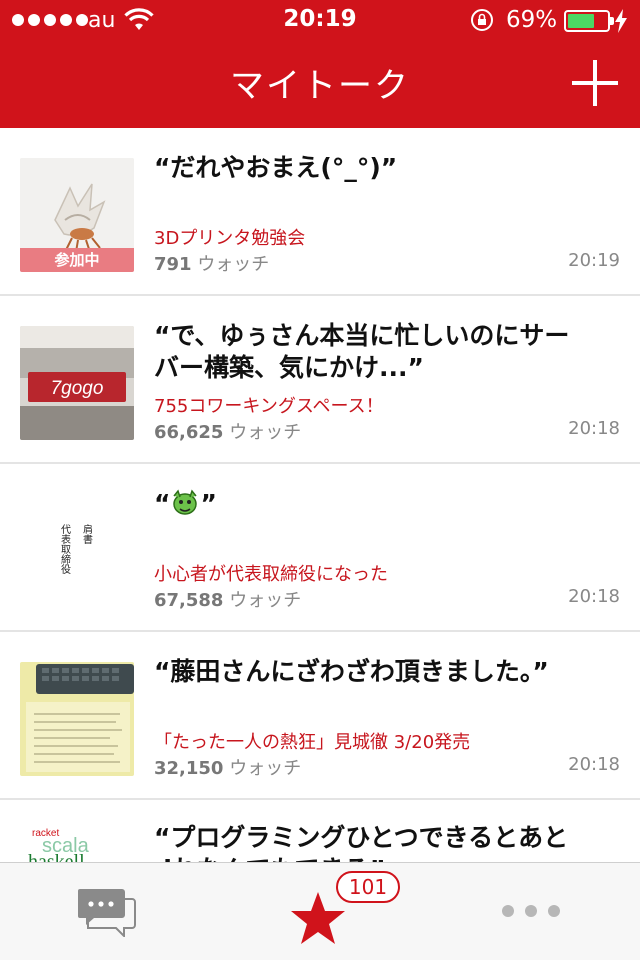 The image size is (640, 960). I want to click on page-title: マイトーク, so click(320, 86).